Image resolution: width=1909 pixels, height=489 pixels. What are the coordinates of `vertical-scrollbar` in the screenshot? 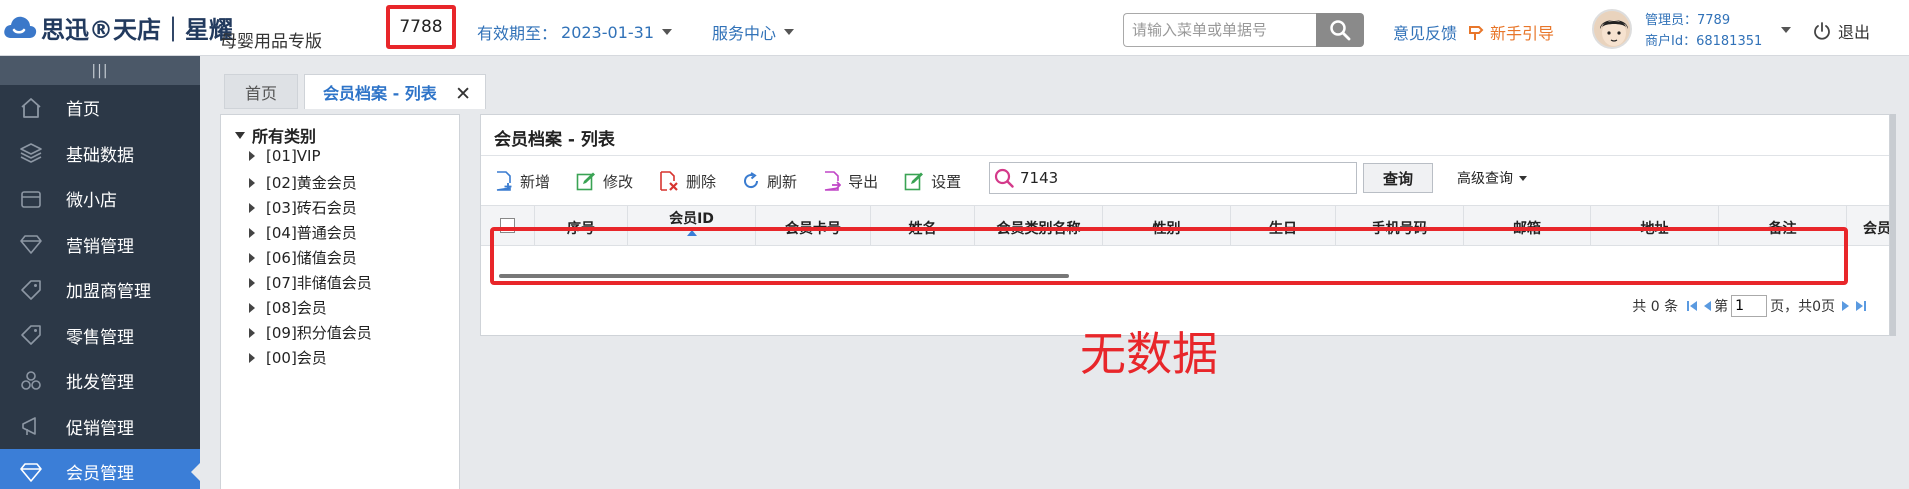 It's located at (1893, 225).